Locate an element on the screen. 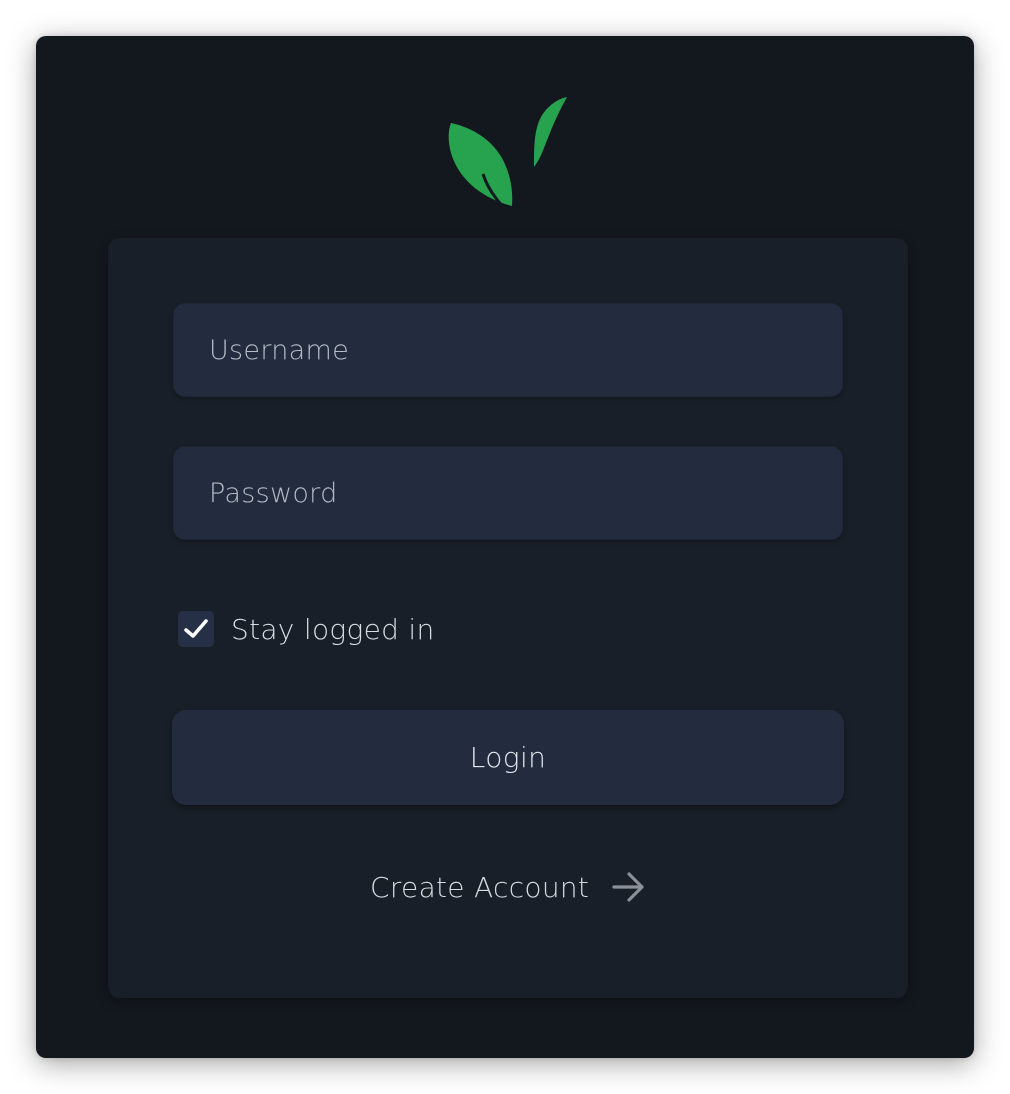 This screenshot has height=1094, width=1010. arrow-right-icon is located at coordinates (628, 887).